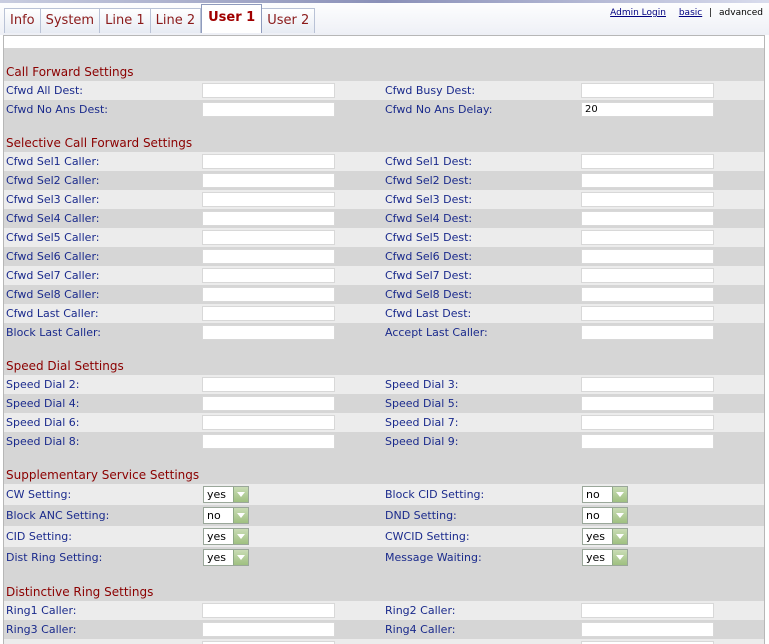  What do you see at coordinates (384, 218) in the screenshot?
I see `settings-row: Cfwd Sel4 Caller: Cfwd Sel4 Dest:` at bounding box center [384, 218].